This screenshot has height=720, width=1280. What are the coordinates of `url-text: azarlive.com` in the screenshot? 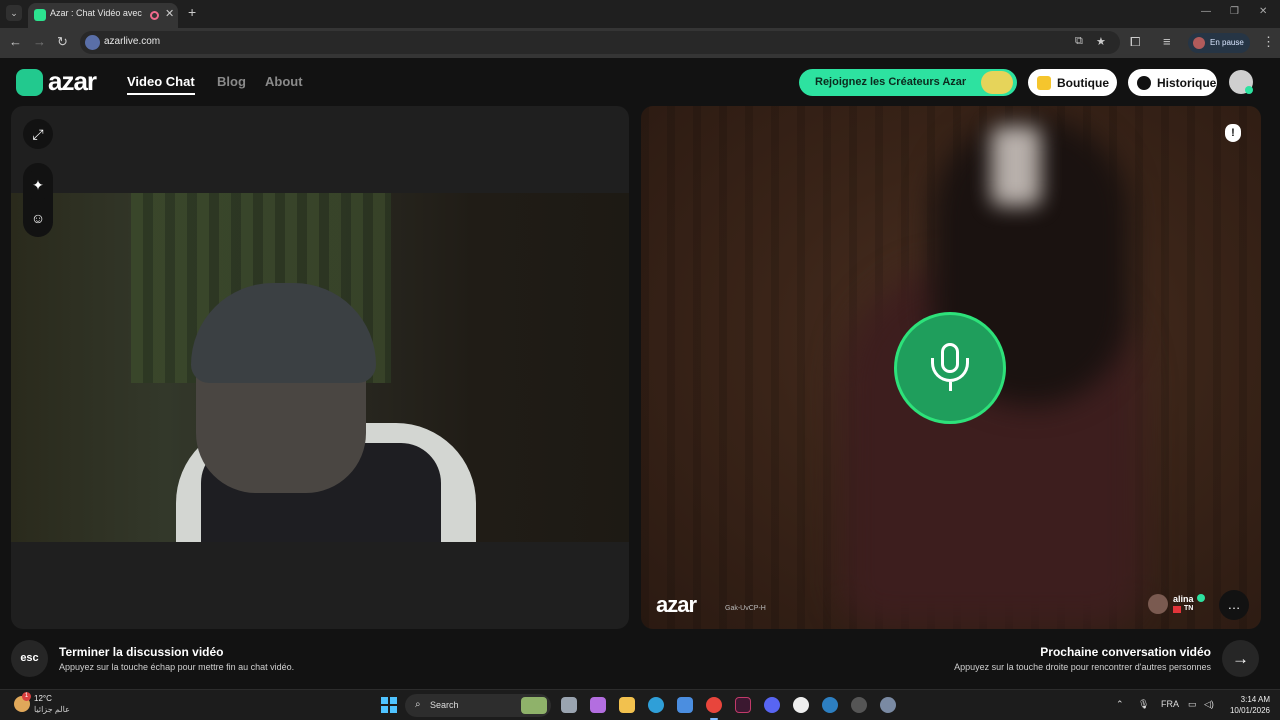 It's located at (132, 41).